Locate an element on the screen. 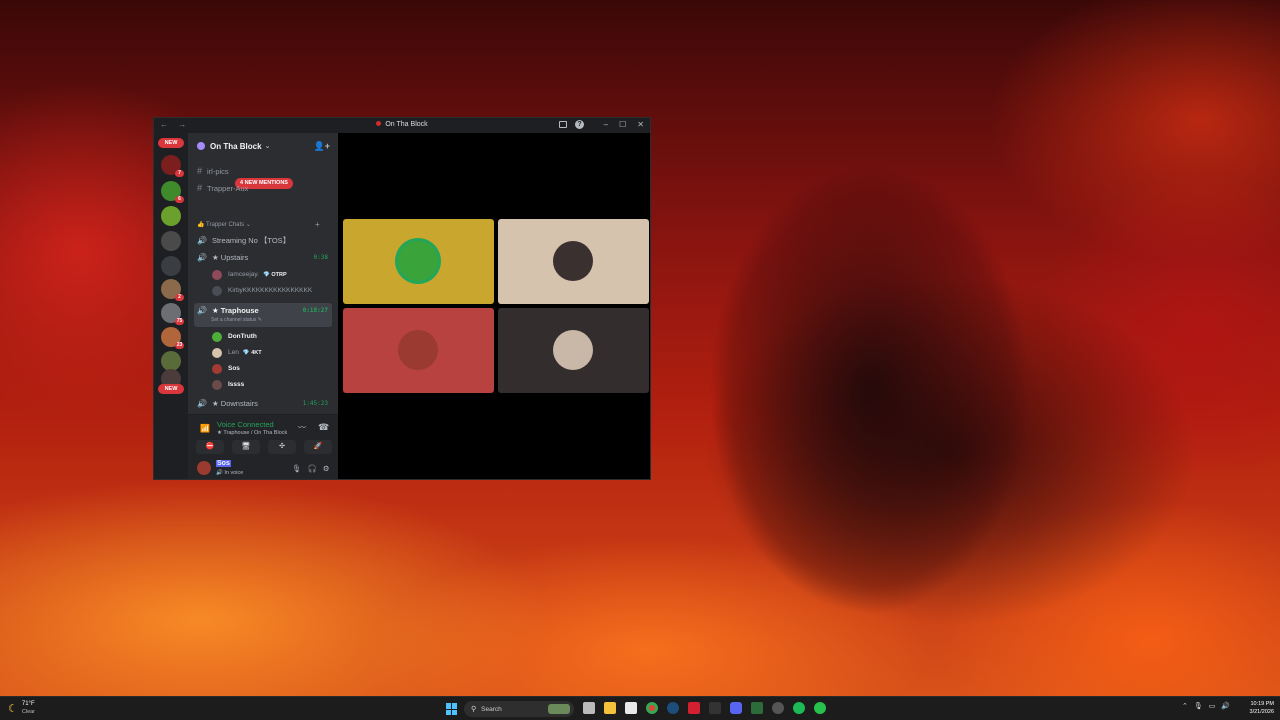 This screenshot has width=1280, height=720. voice-user: KirbyKKKKKKKKKKKKKKKK is located at coordinates (262, 290).